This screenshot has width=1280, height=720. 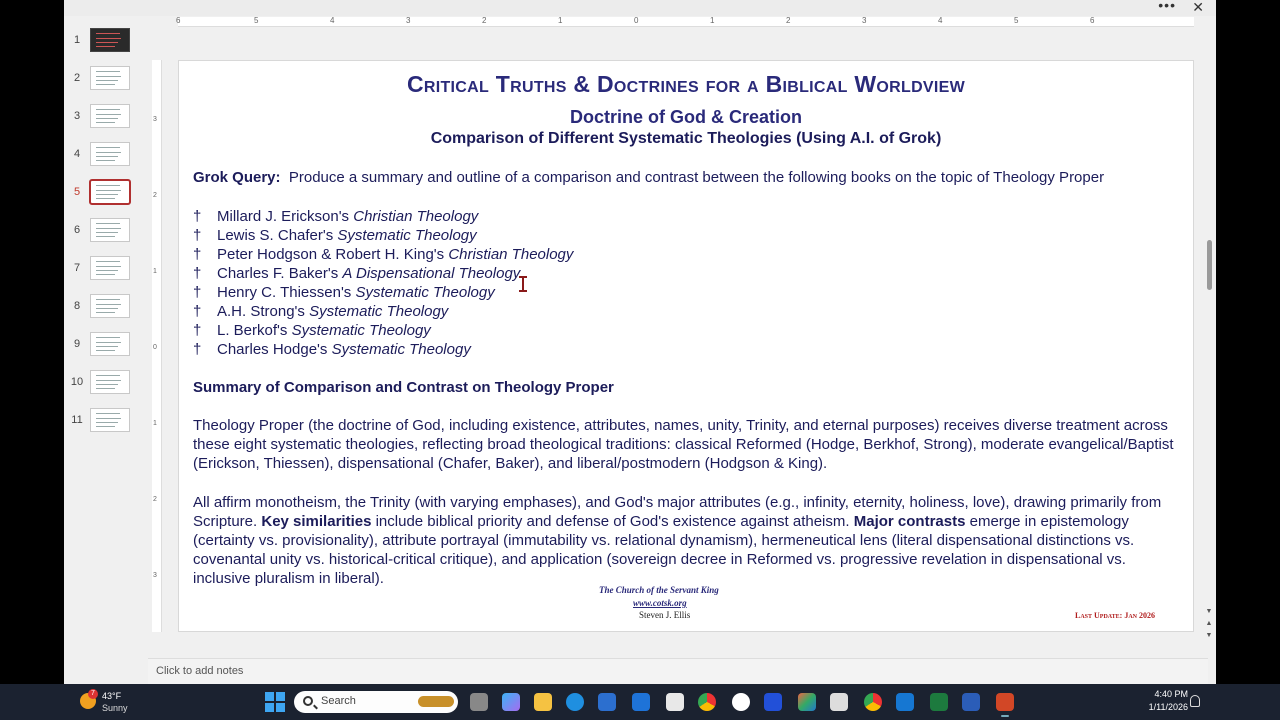 What do you see at coordinates (678, 671) in the screenshot?
I see `notes-pane: Click to add notes` at bounding box center [678, 671].